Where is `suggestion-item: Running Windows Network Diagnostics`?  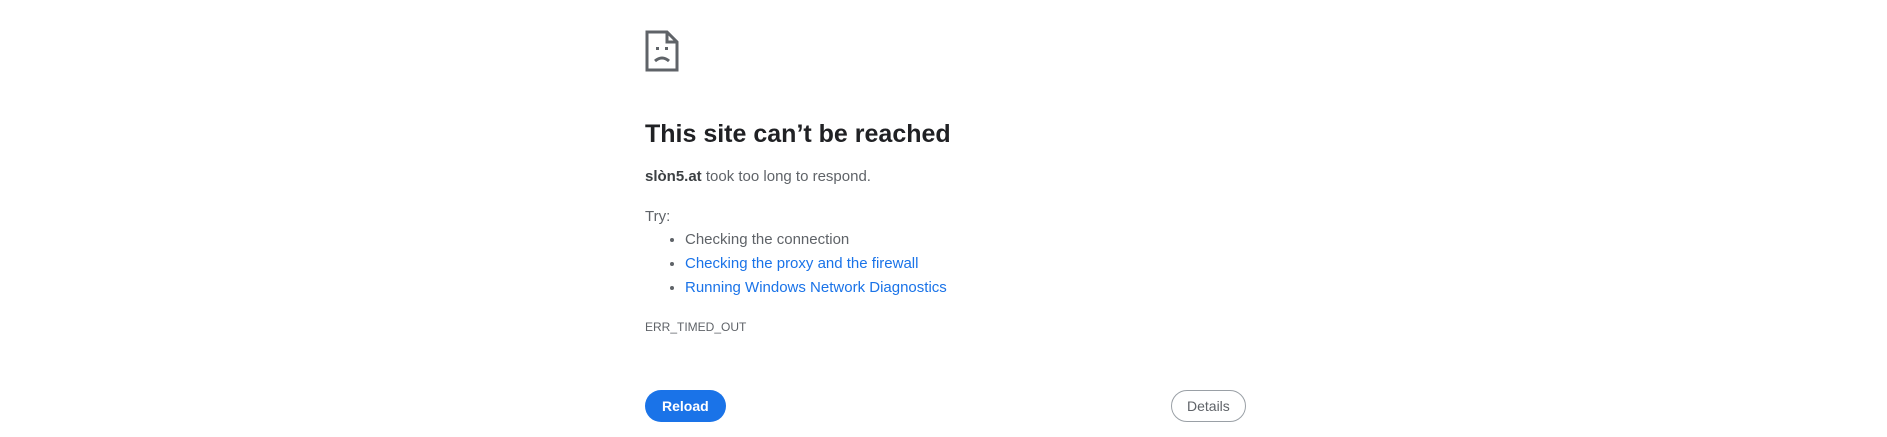
suggestion-item: Running Windows Network Diagnostics is located at coordinates (816, 288).